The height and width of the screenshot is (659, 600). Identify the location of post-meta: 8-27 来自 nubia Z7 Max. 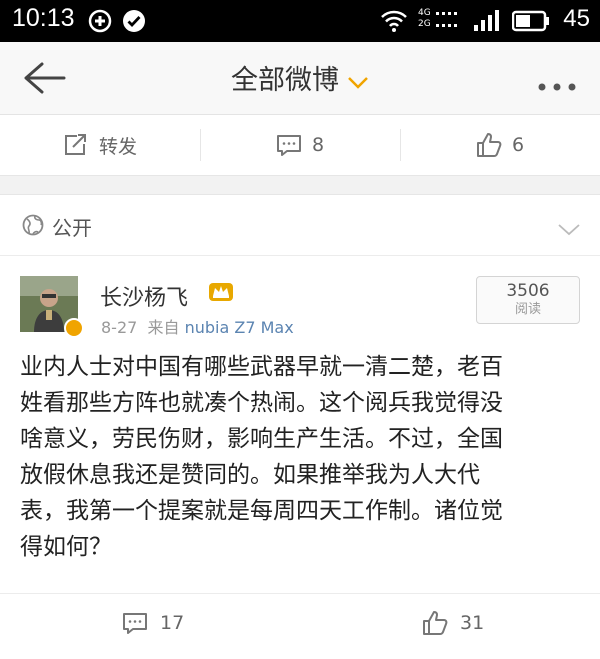
(197, 326).